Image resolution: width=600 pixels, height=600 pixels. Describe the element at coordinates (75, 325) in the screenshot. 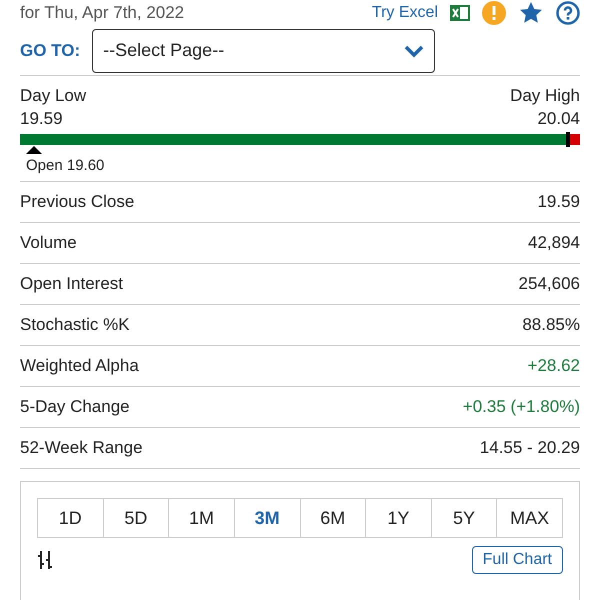

I see `stat-label: Stochastic %K` at that location.